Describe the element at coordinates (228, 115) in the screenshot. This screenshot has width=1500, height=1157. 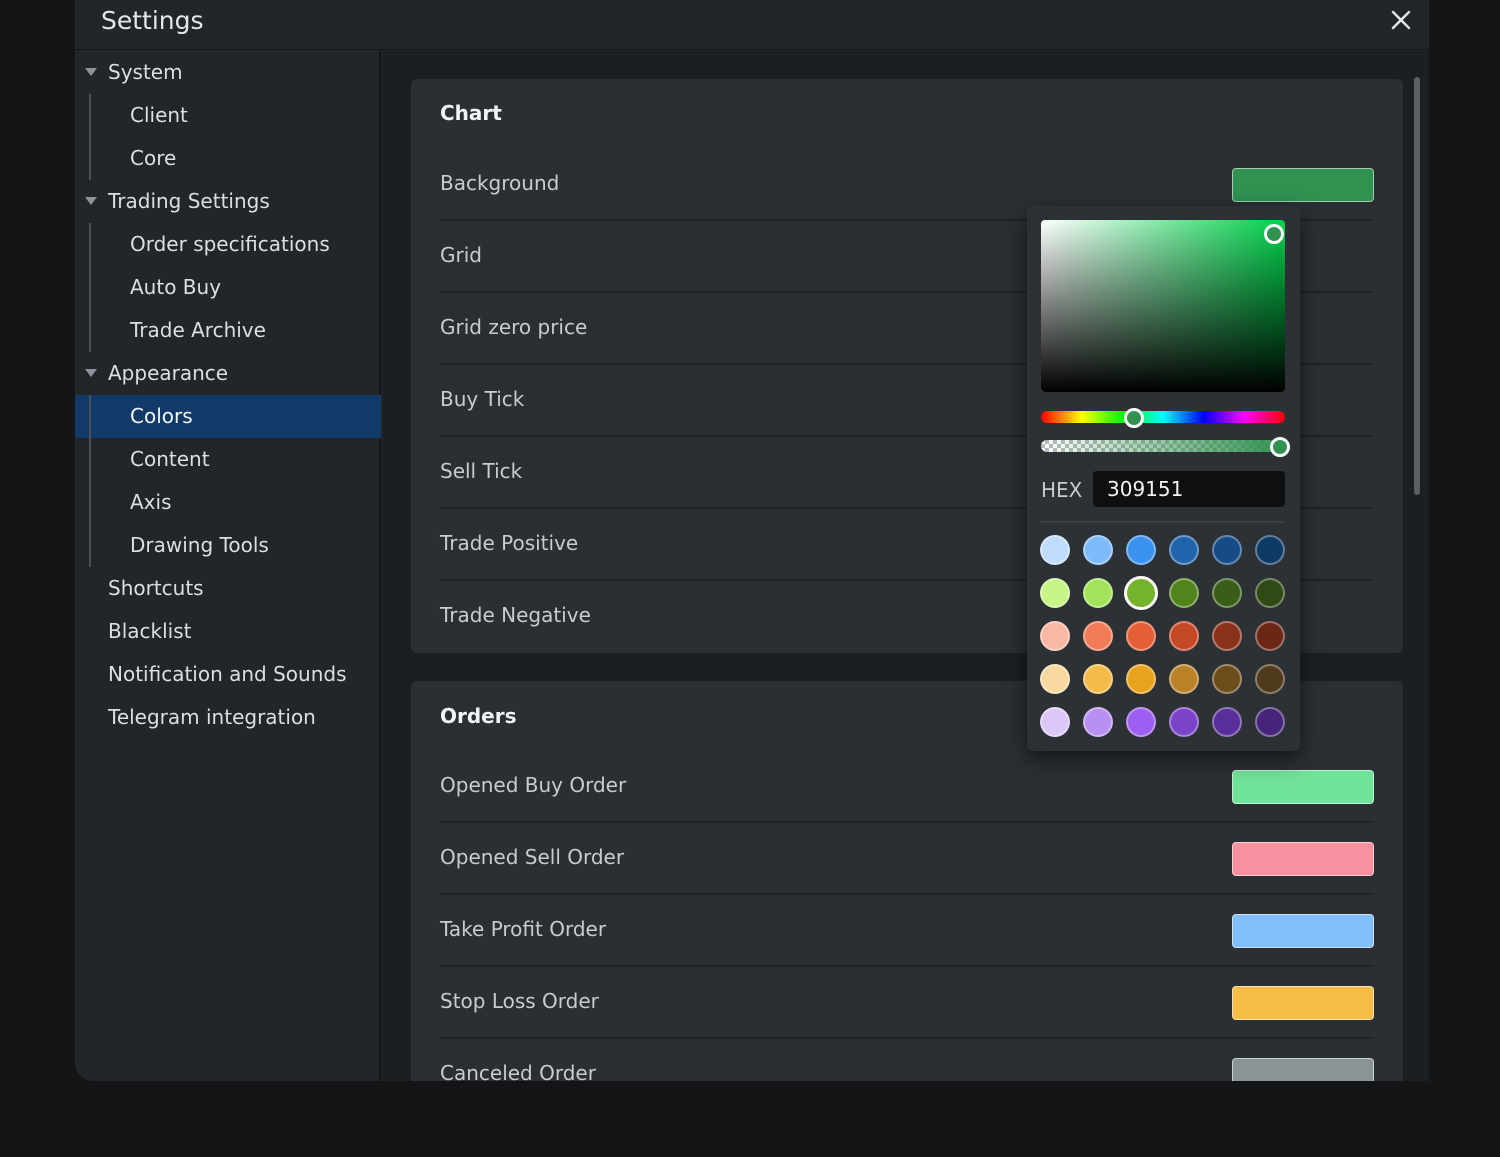
I see `sidebar-item-client: Client` at that location.